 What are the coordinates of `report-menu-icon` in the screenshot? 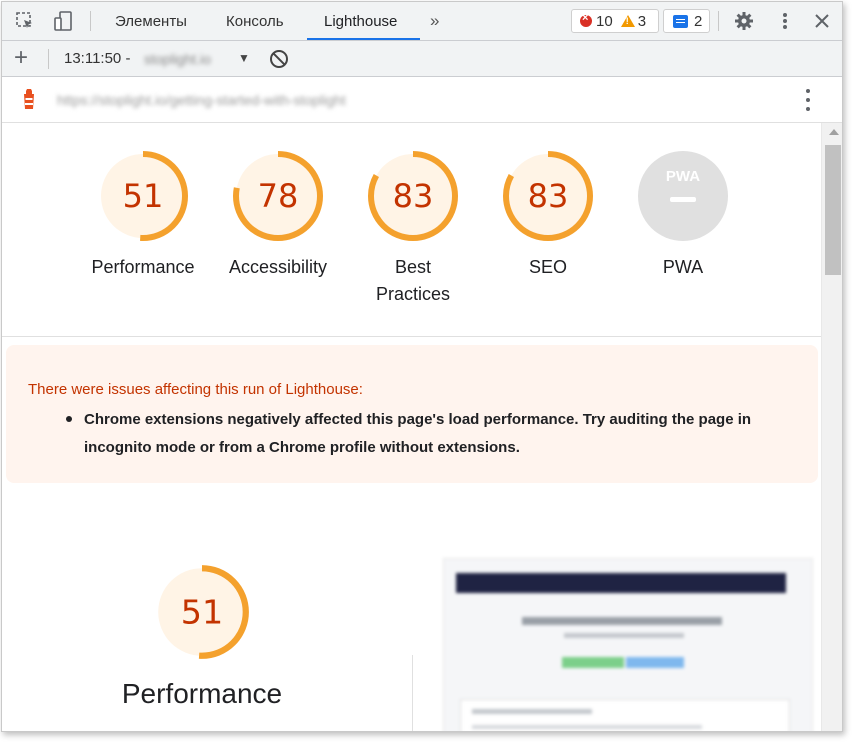 It's located at (809, 100).